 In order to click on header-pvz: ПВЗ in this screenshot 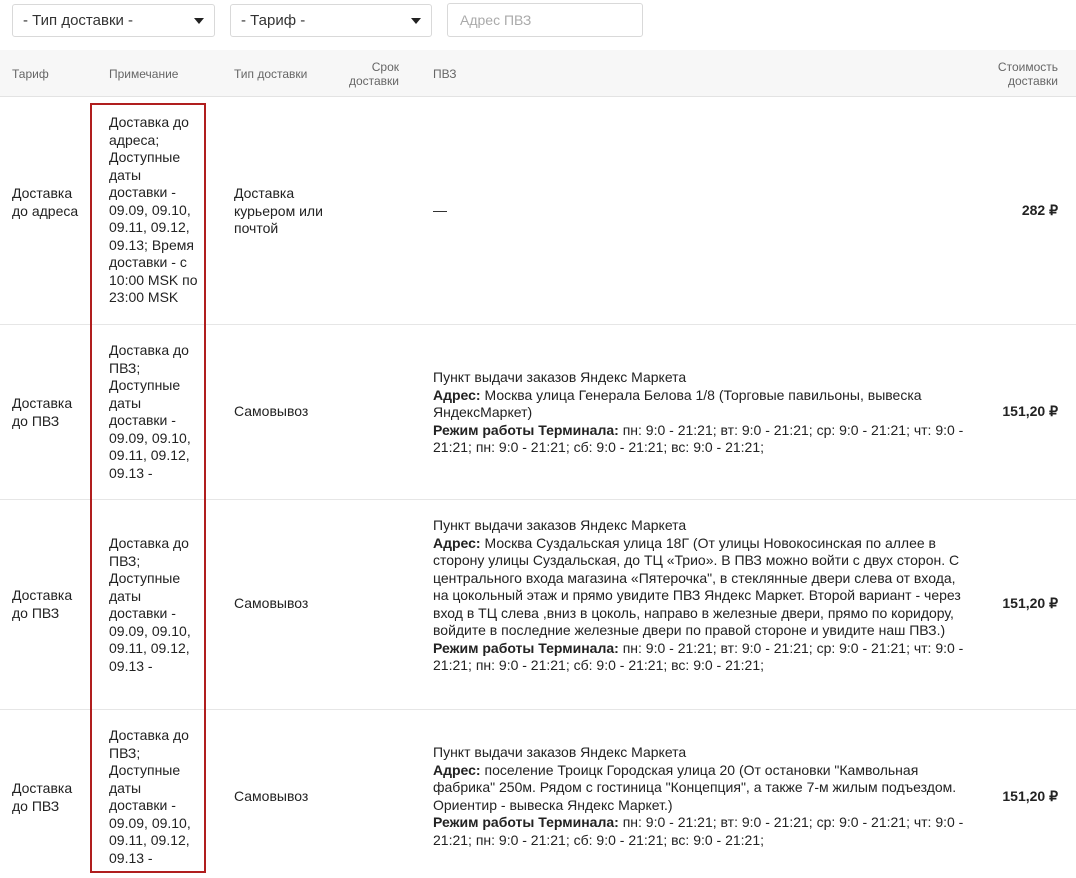, I will do `click(445, 74)`.